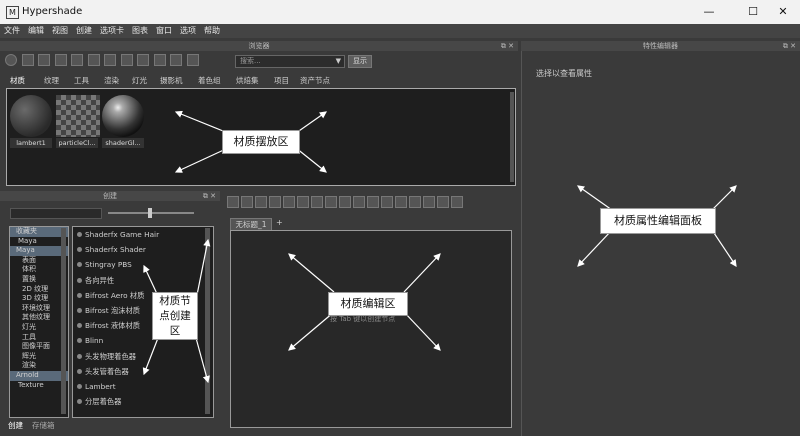  I want to click on callout-node-create: 材质节点创建区, so click(175, 316).